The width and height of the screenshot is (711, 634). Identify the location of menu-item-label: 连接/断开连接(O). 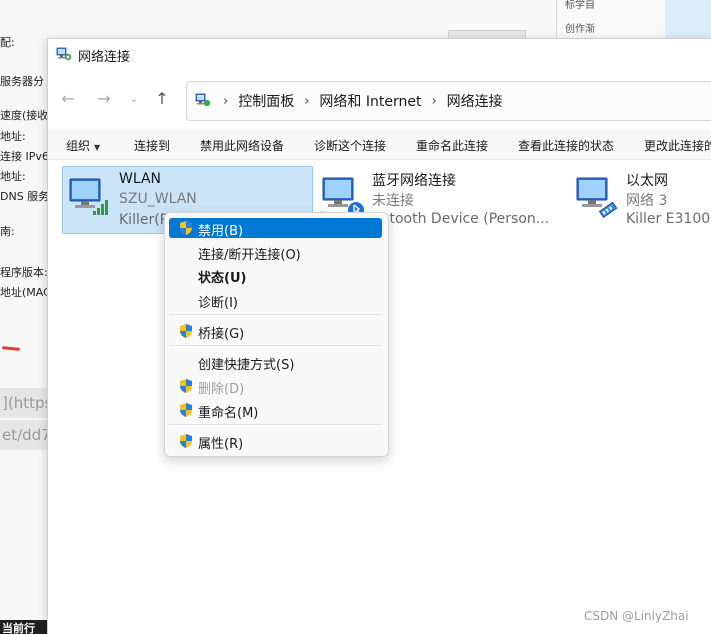
(249, 255).